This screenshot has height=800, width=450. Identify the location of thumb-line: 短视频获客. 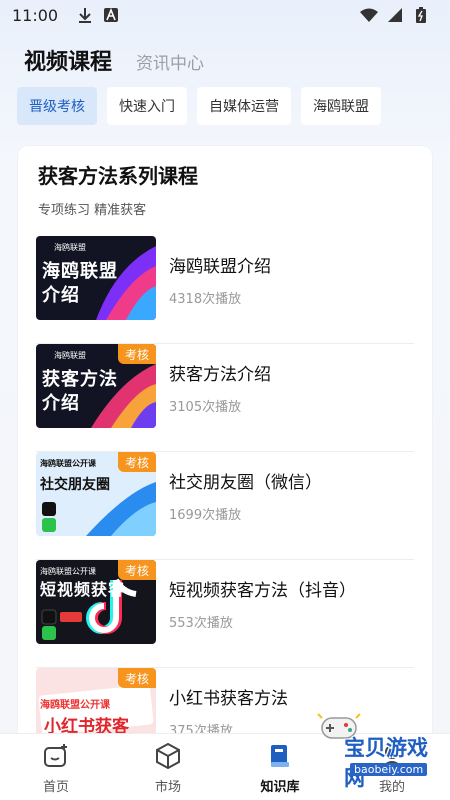
(83, 589).